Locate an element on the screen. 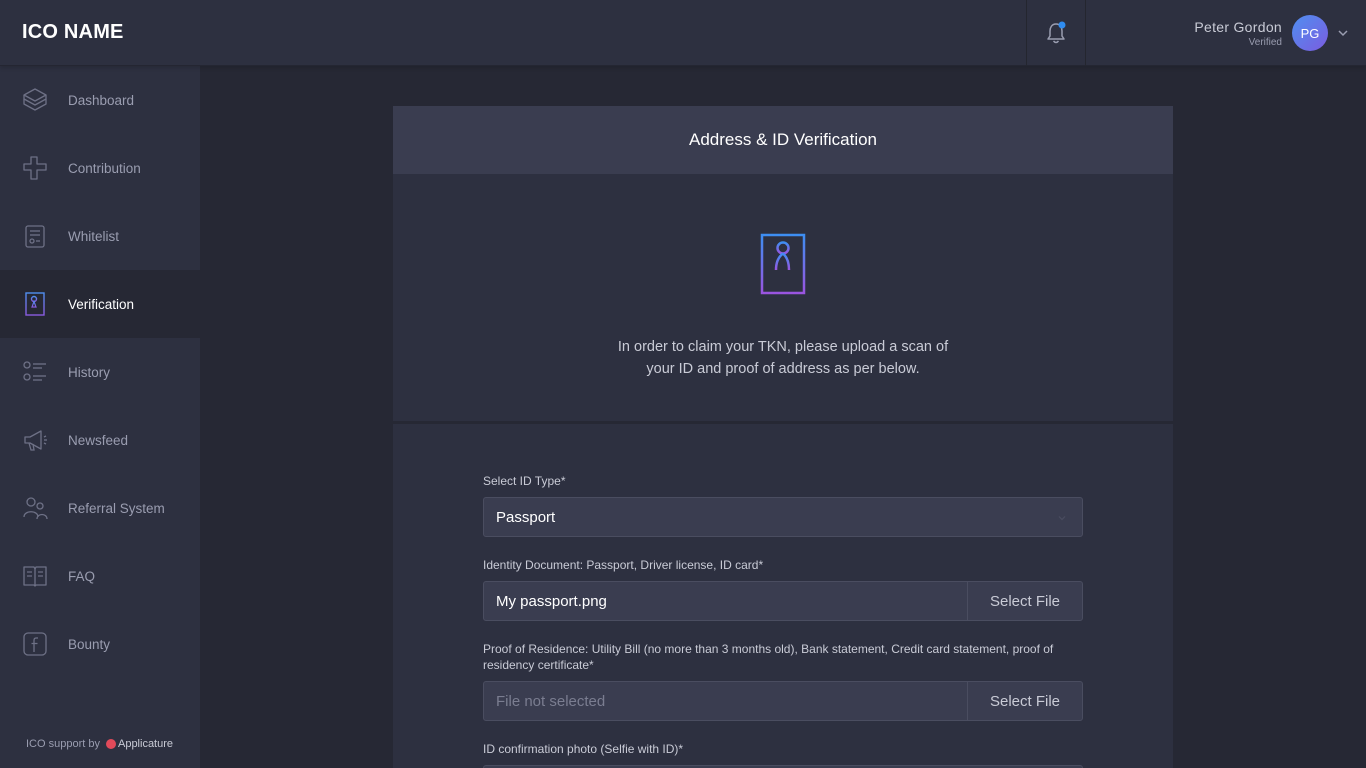  top-bar: ICO NAME Peter Gordon Verified PG is located at coordinates (683, 33).